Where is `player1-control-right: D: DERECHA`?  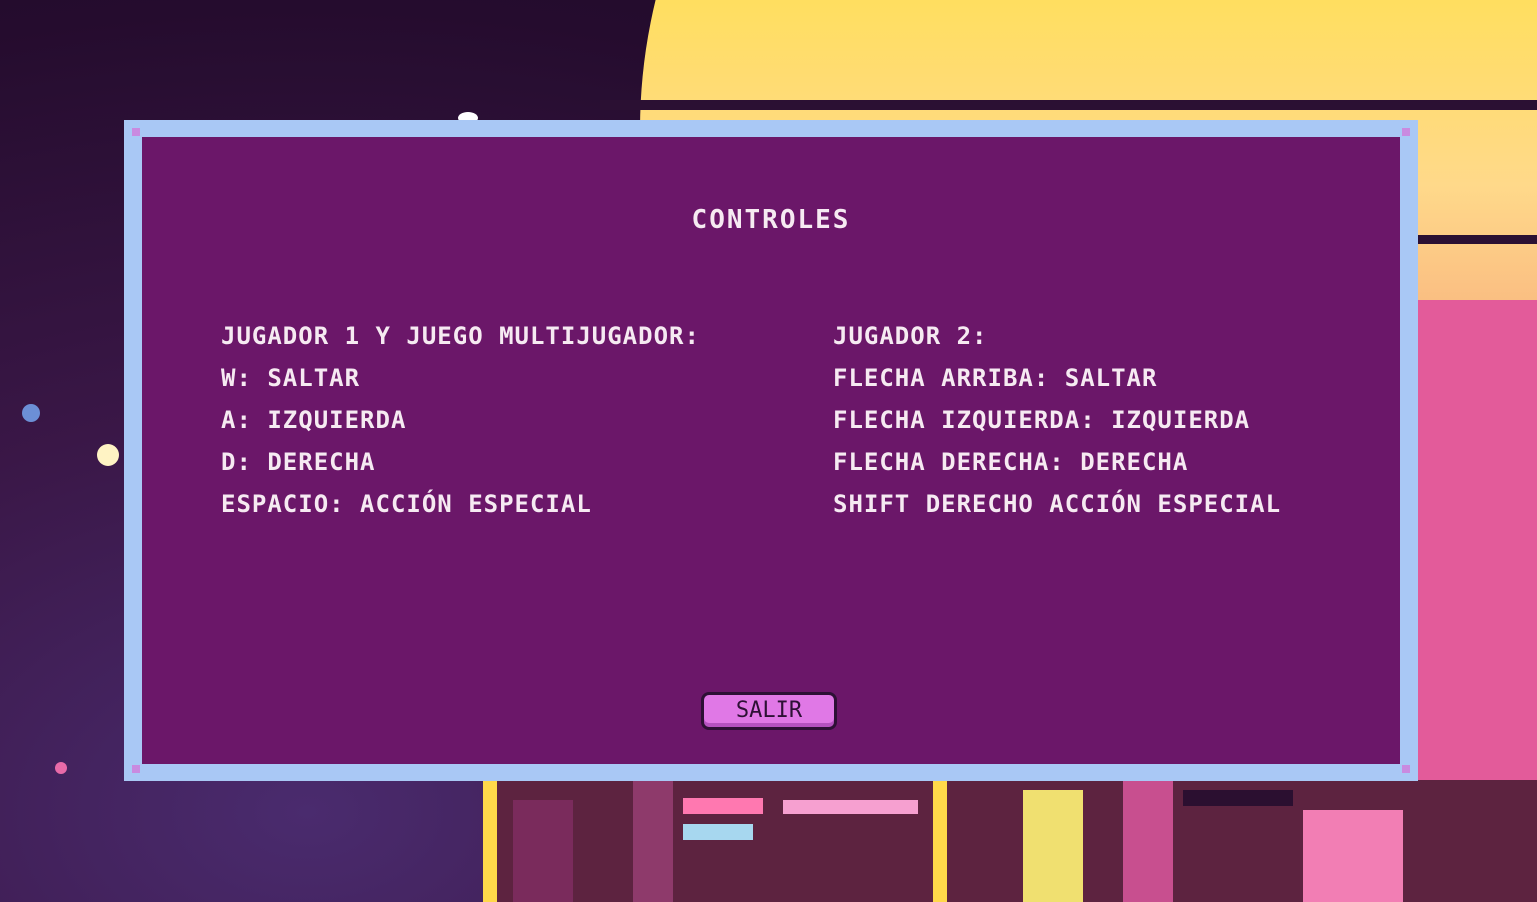
player1-control-right: D: DERECHA is located at coordinates (298, 462).